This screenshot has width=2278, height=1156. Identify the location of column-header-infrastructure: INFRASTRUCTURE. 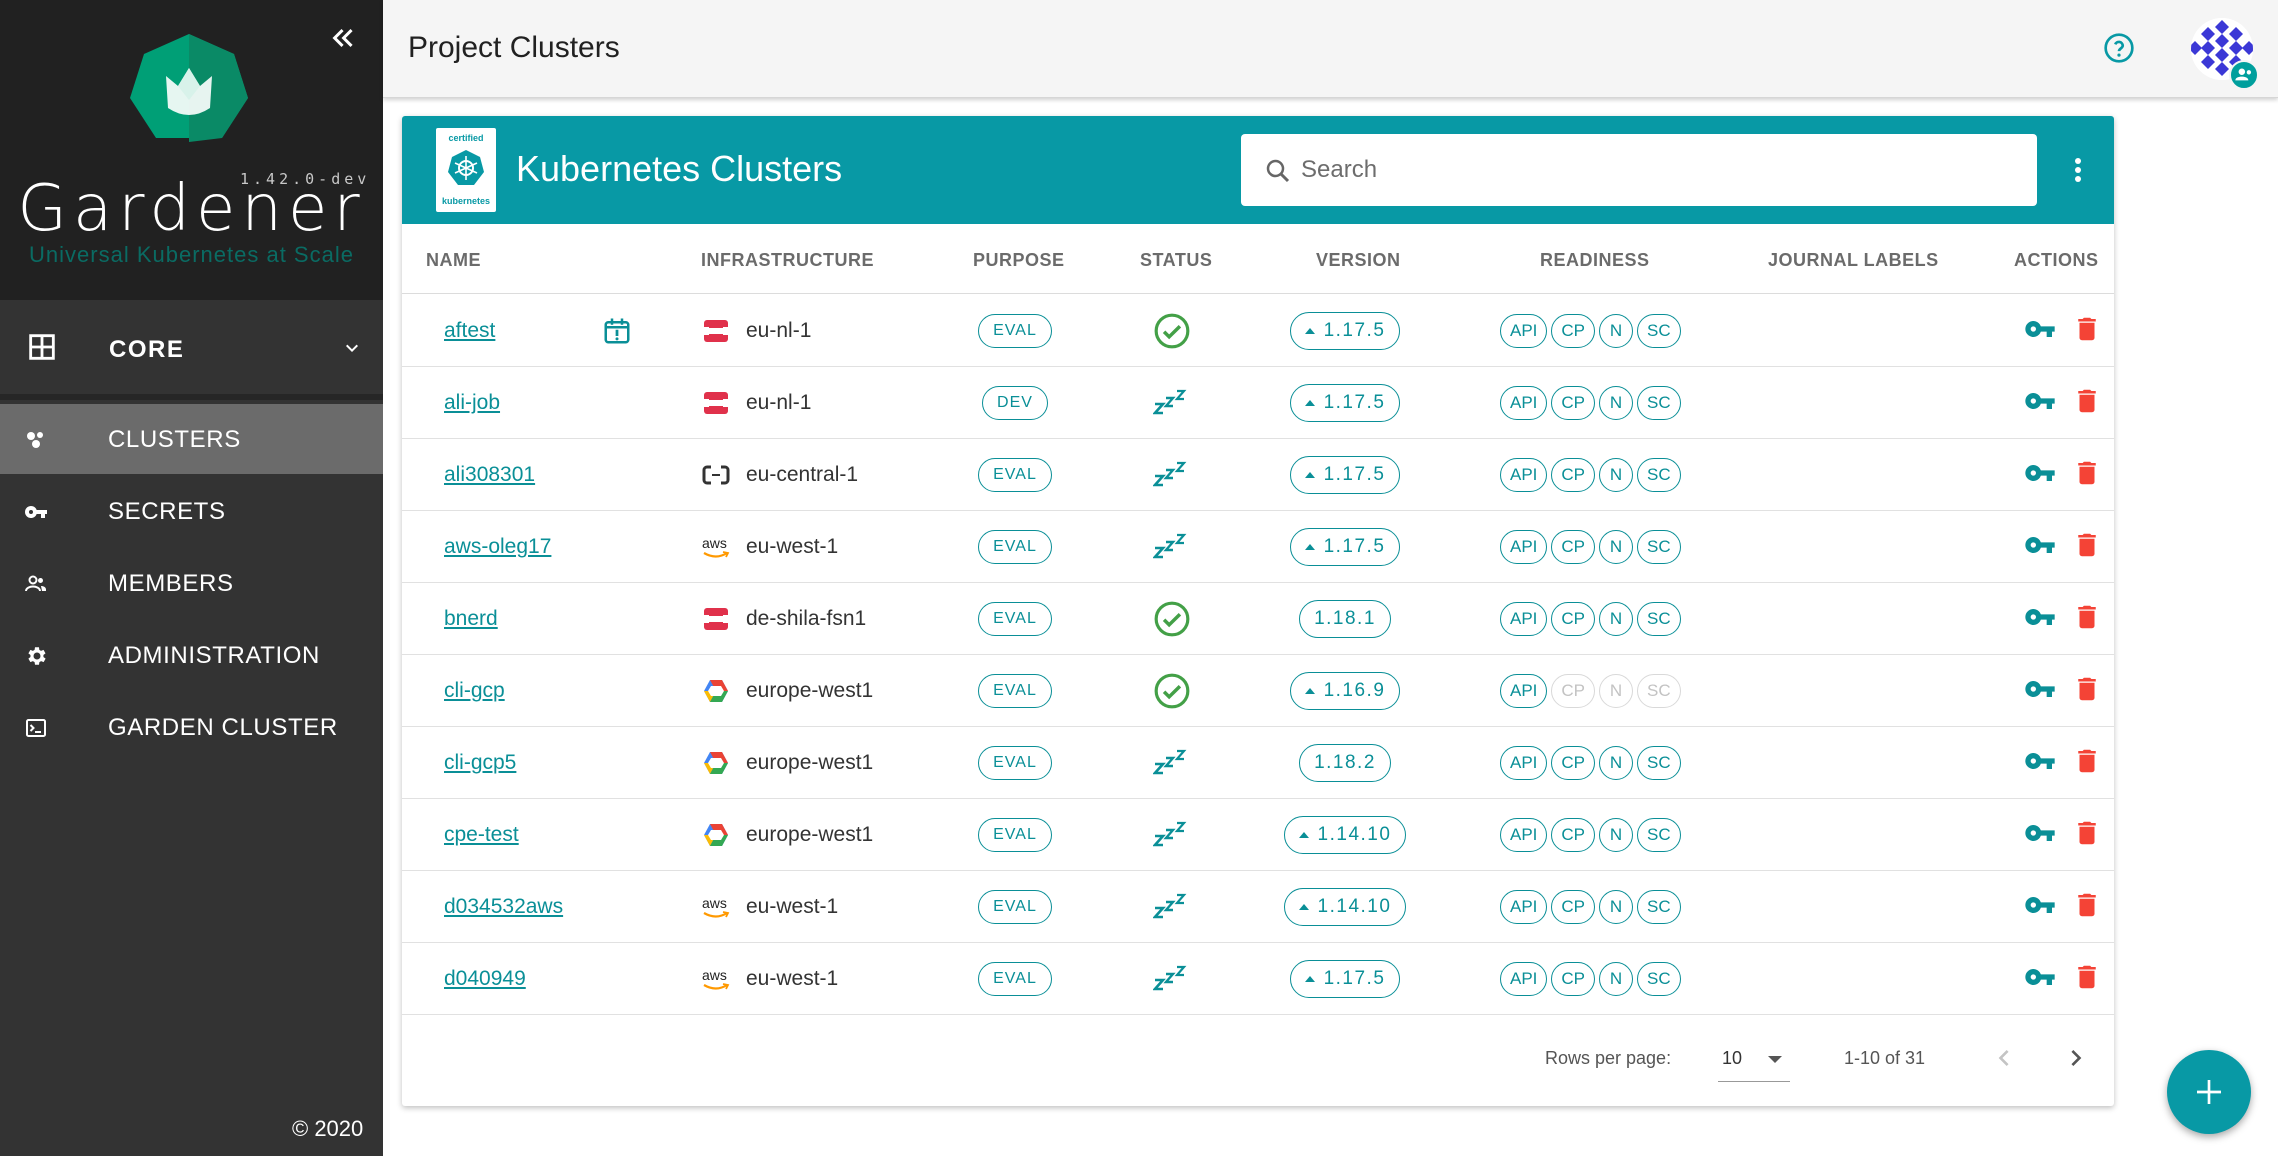
(787, 260).